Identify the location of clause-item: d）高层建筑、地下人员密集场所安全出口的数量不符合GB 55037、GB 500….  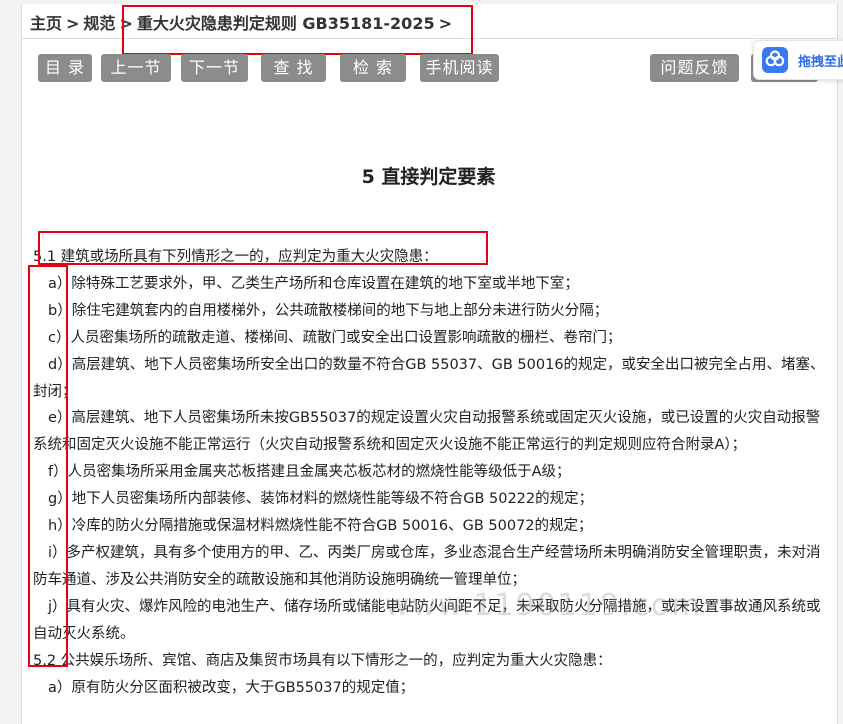
(429, 378).